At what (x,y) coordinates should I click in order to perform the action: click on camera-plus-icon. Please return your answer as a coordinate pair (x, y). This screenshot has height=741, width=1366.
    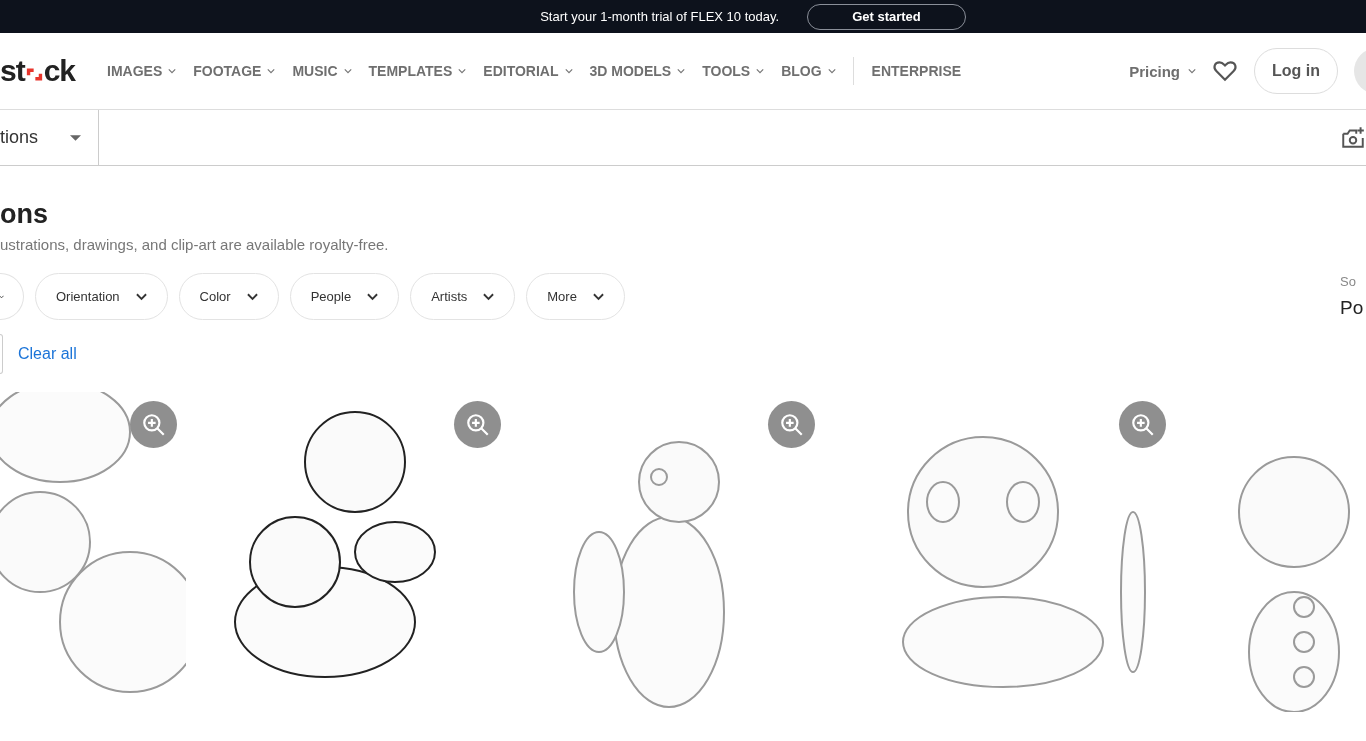
    Looking at the image, I should click on (1353, 137).